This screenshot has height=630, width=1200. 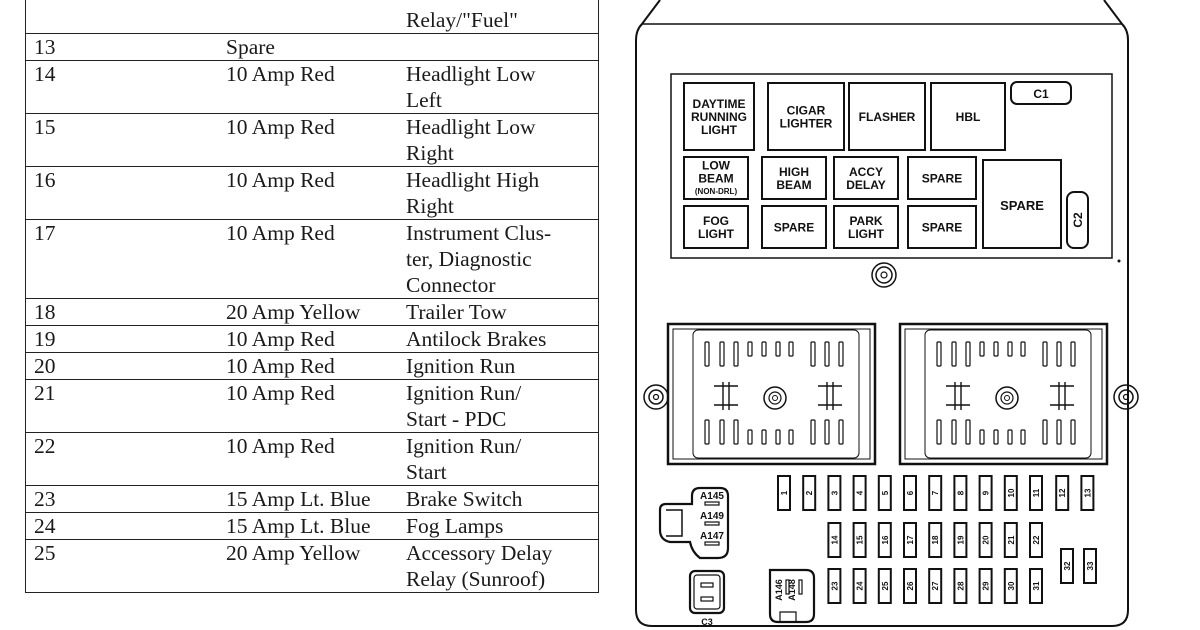 What do you see at coordinates (471, 127) in the screenshot?
I see `description-line: Headlight Low` at bounding box center [471, 127].